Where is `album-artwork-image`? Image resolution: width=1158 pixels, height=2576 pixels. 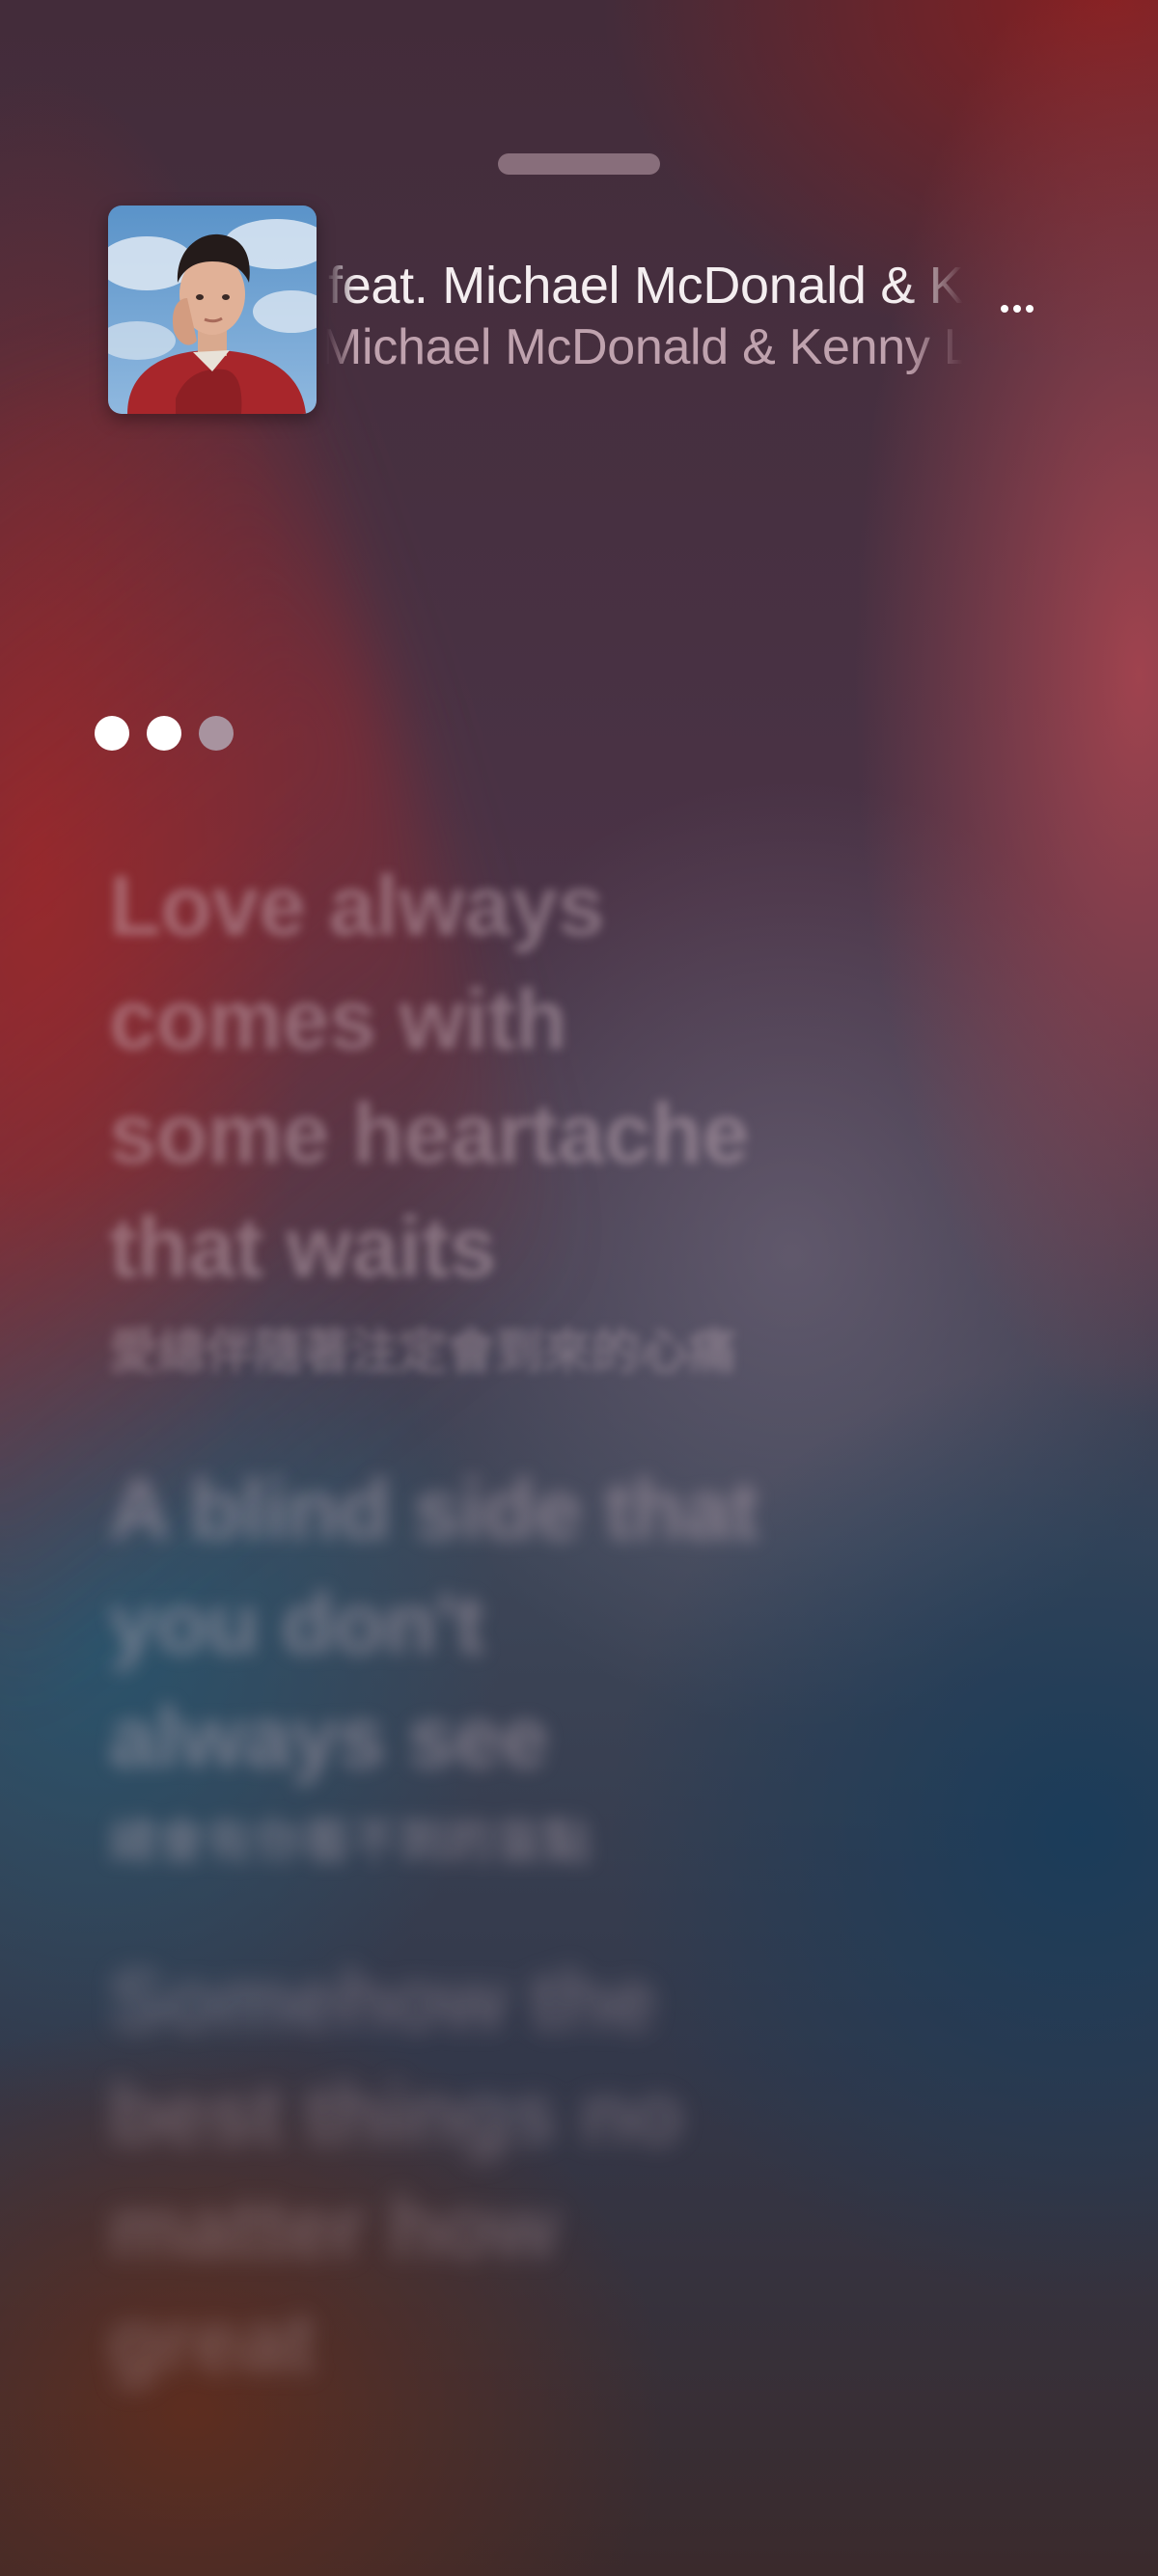 album-artwork-image is located at coordinates (212, 310).